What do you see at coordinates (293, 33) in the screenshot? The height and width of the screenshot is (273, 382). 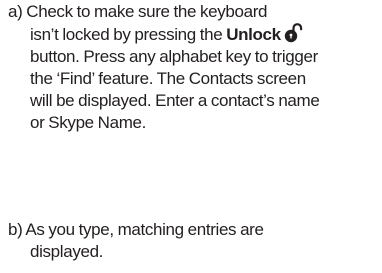 I see `unlock-padlock-icon` at bounding box center [293, 33].